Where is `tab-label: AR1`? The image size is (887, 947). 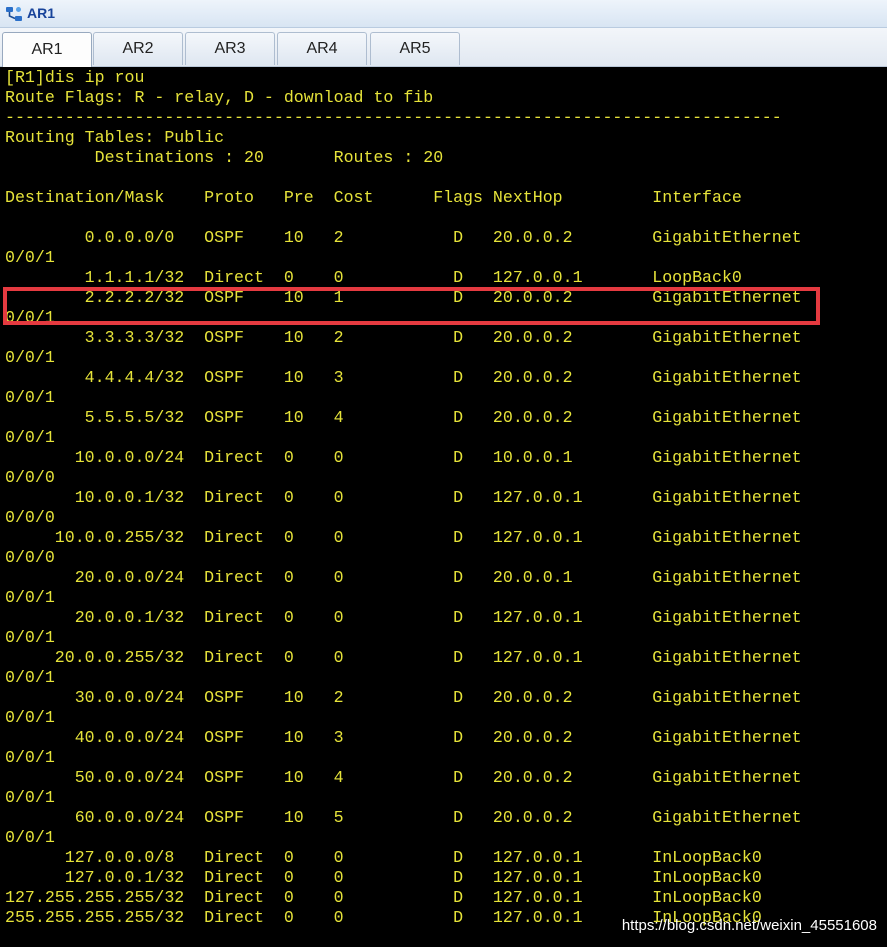 tab-label: AR1 is located at coordinates (47, 49).